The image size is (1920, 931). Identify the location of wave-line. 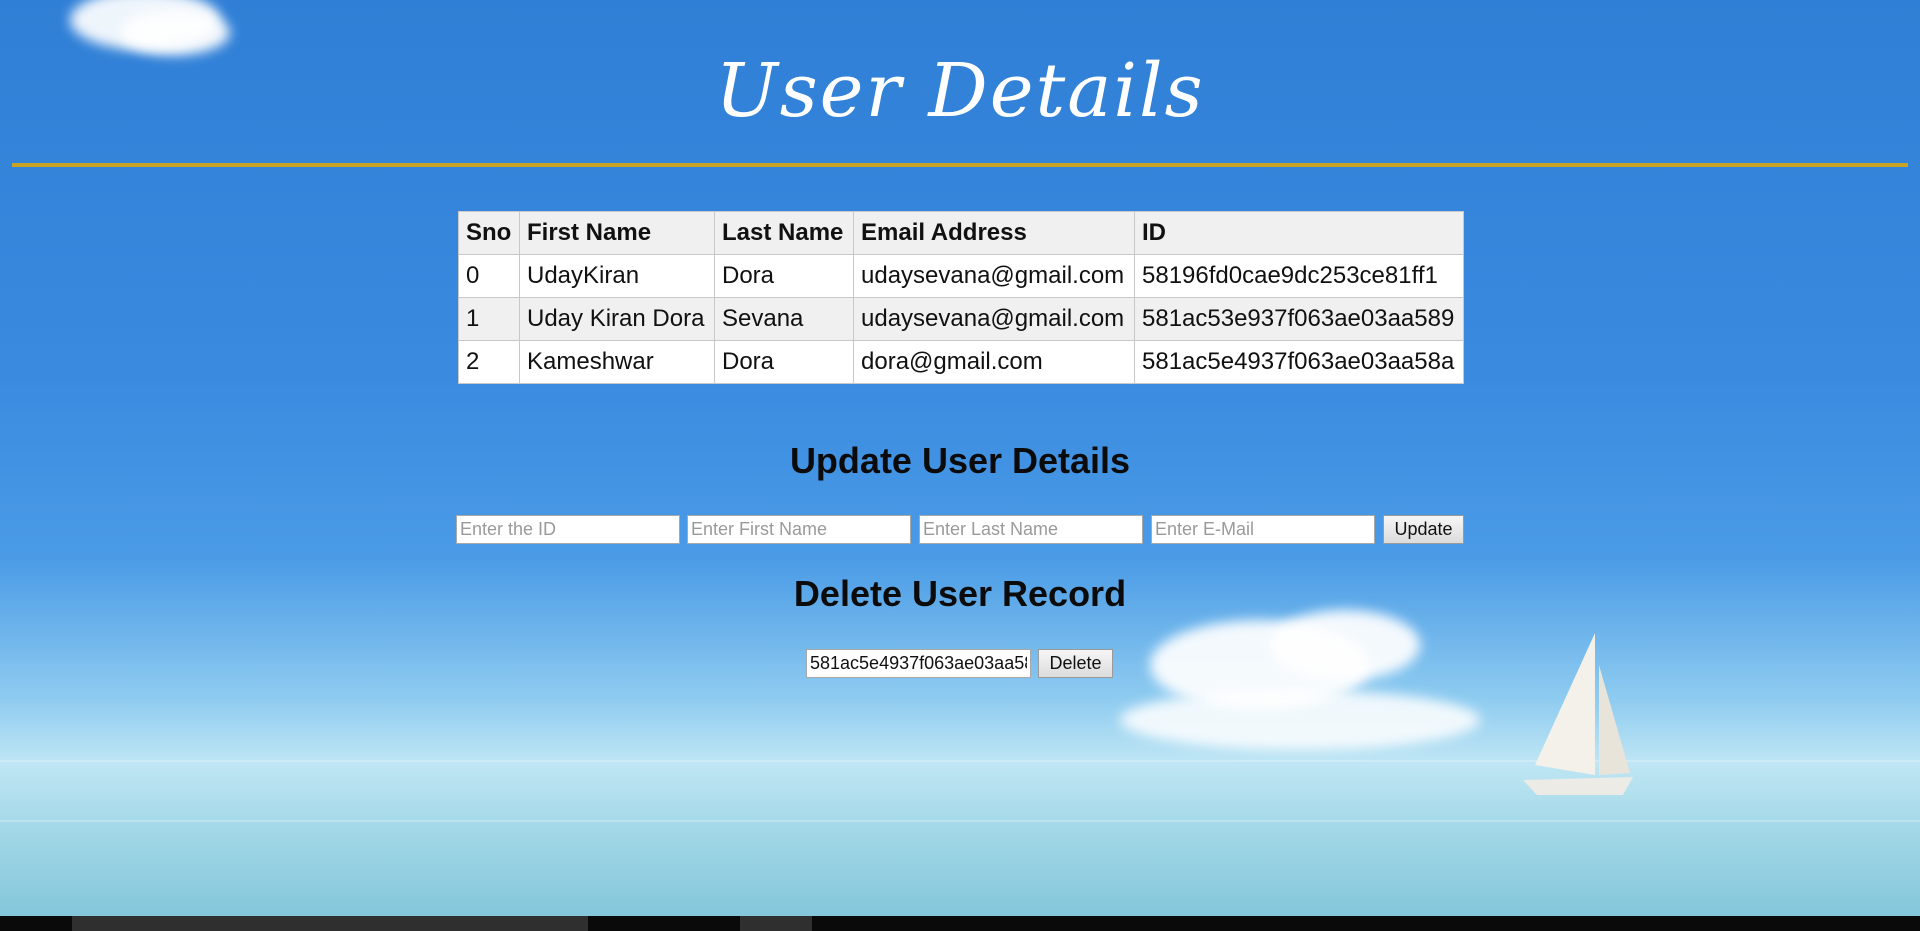
(960, 821).